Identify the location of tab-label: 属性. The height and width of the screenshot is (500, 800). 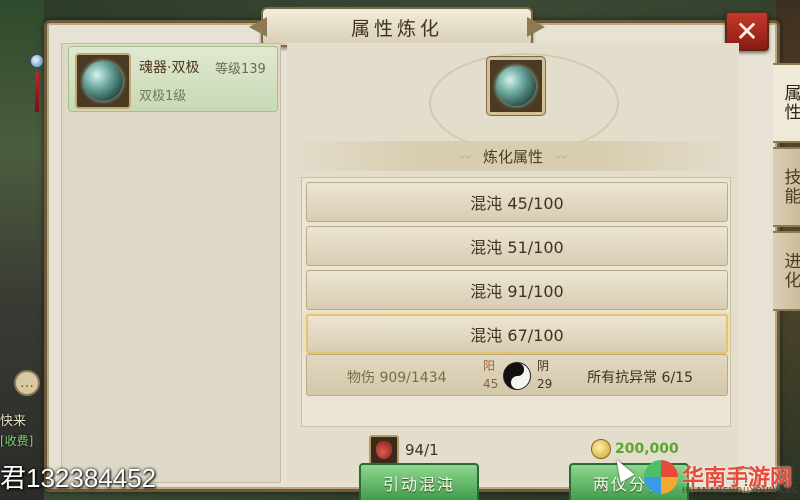
(790, 103).